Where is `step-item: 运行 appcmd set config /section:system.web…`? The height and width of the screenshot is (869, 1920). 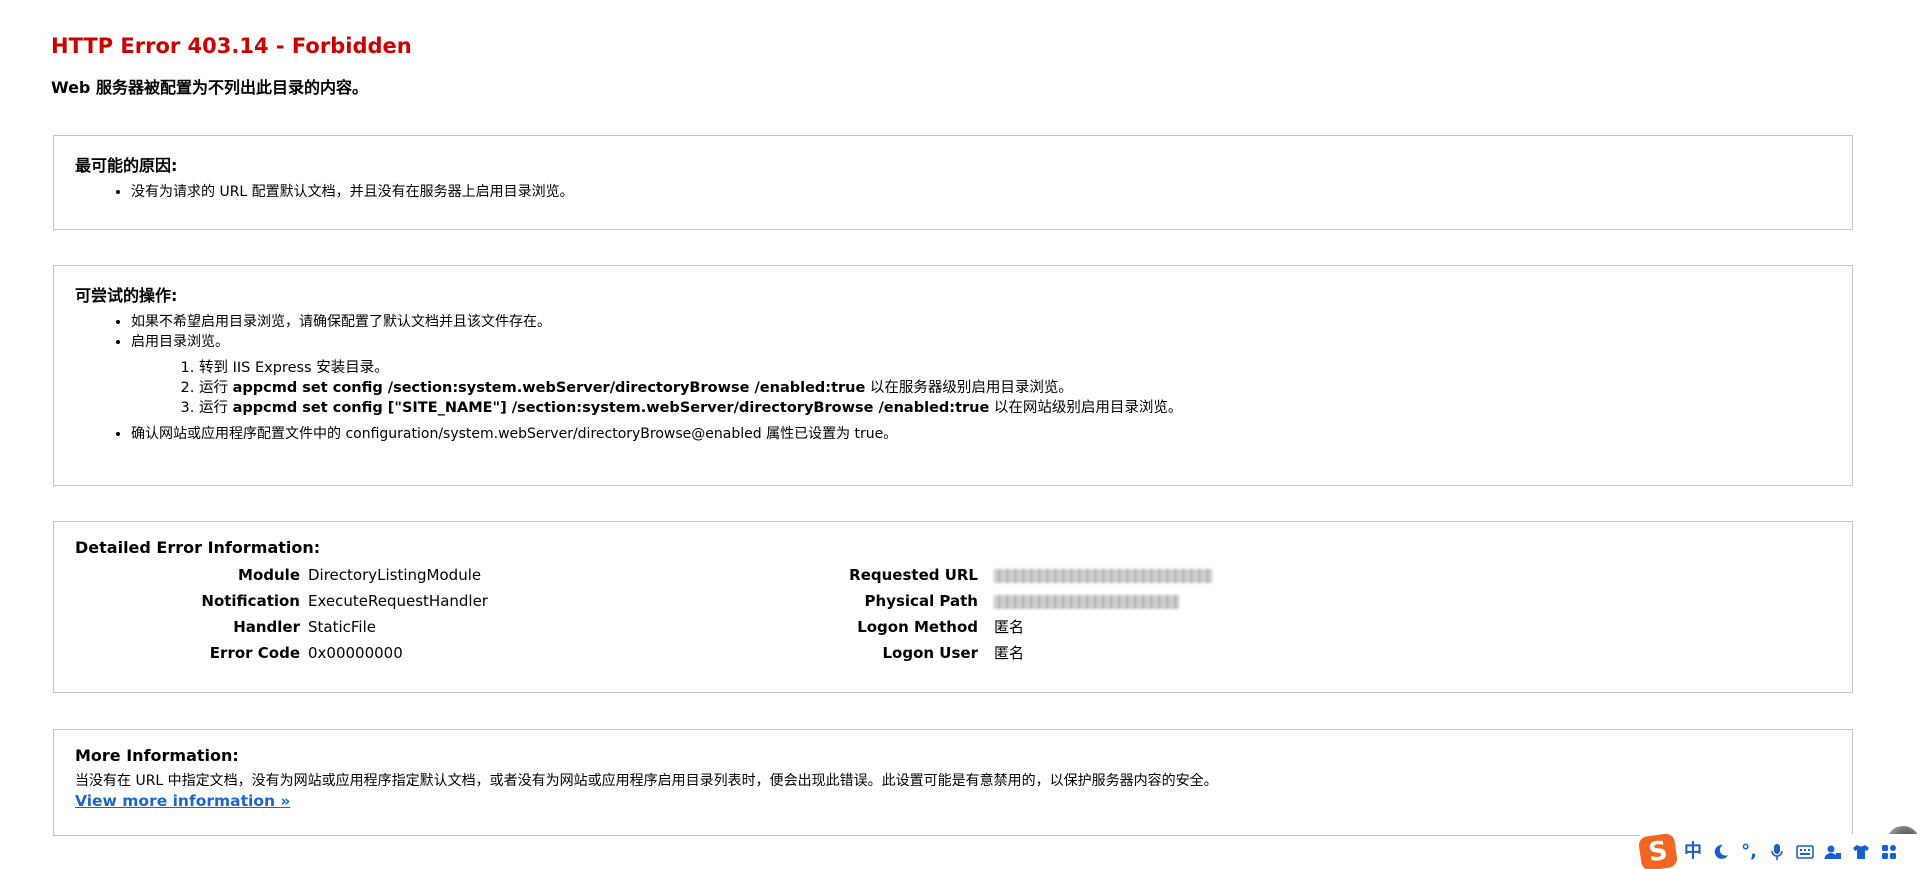 step-item: 运行 appcmd set config /section:system.web… is located at coordinates (1015, 388).